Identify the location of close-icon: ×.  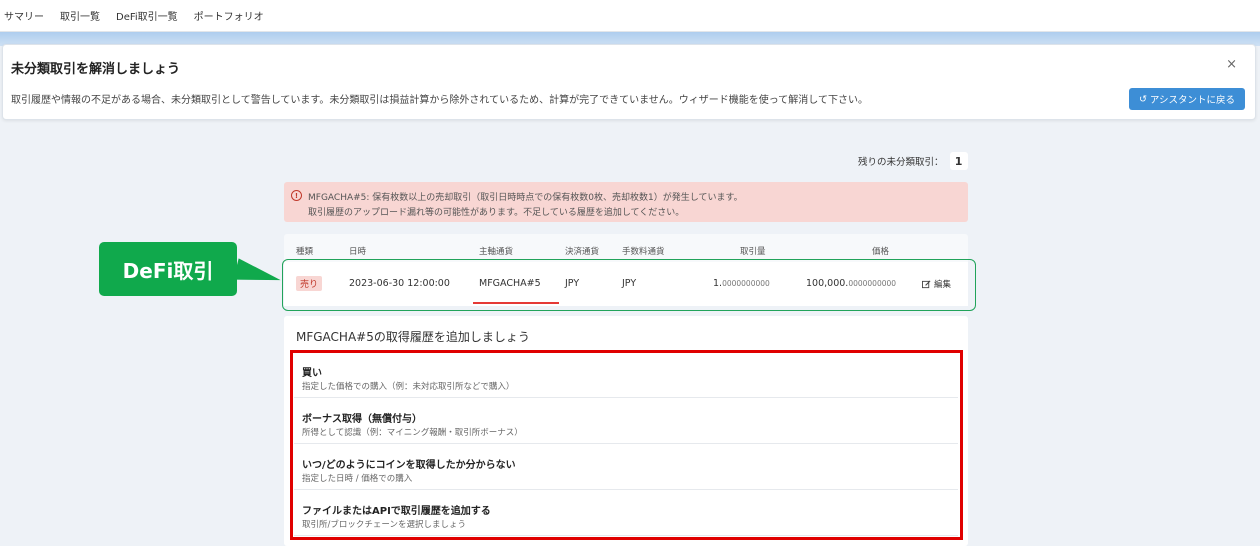
(1231, 64).